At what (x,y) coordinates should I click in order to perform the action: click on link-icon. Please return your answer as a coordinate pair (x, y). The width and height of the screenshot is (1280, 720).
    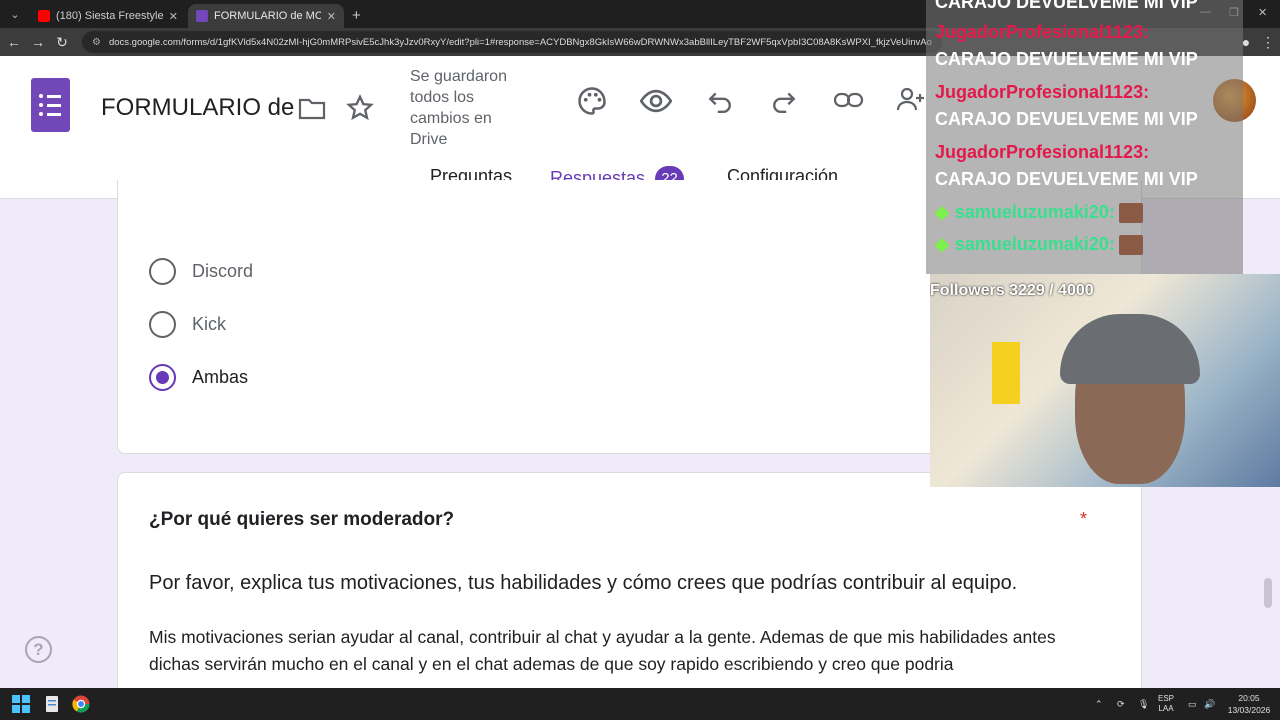
    Looking at the image, I should click on (849, 100).